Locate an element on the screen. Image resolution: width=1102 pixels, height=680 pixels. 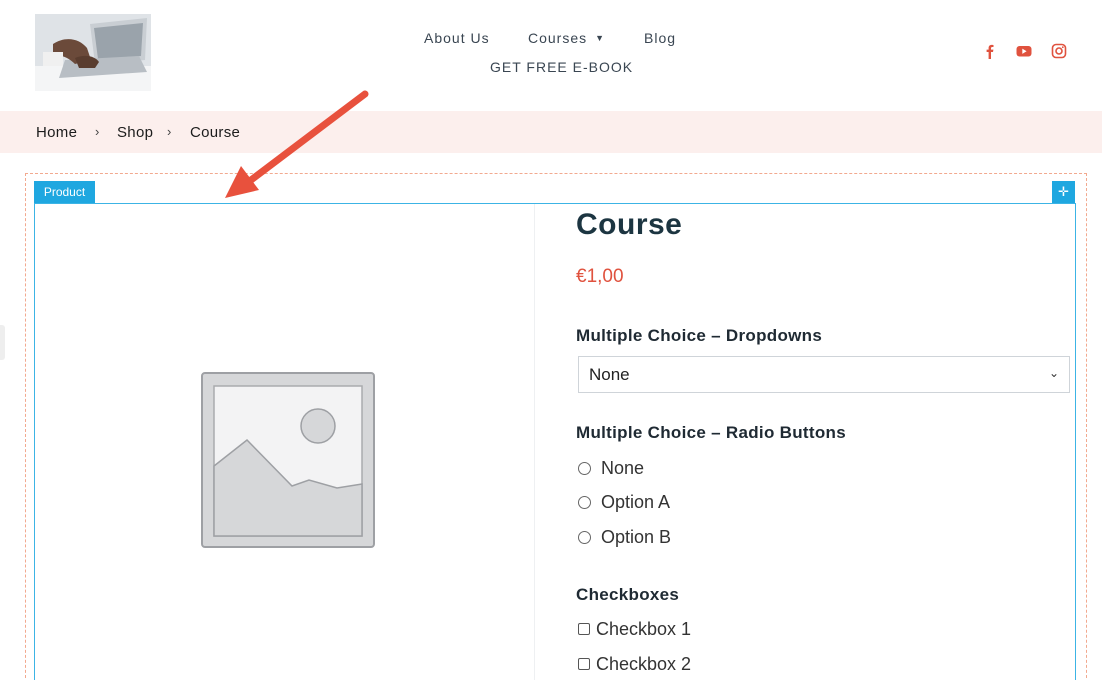
caret-down-icon: ▼ is located at coordinates (600, 38).